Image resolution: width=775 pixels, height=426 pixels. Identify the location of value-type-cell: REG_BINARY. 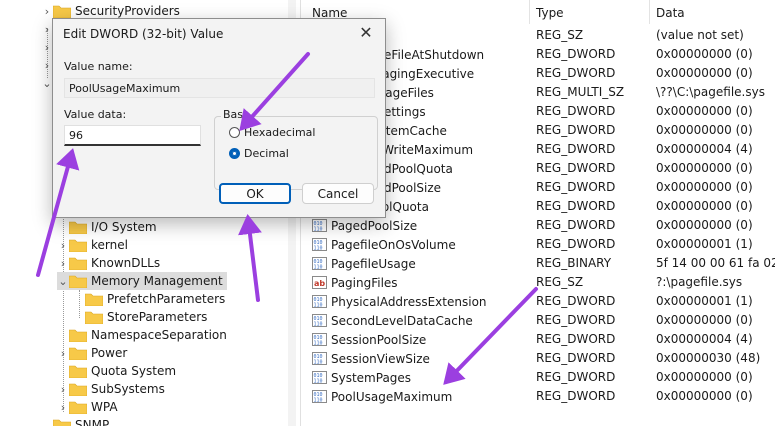
(574, 263).